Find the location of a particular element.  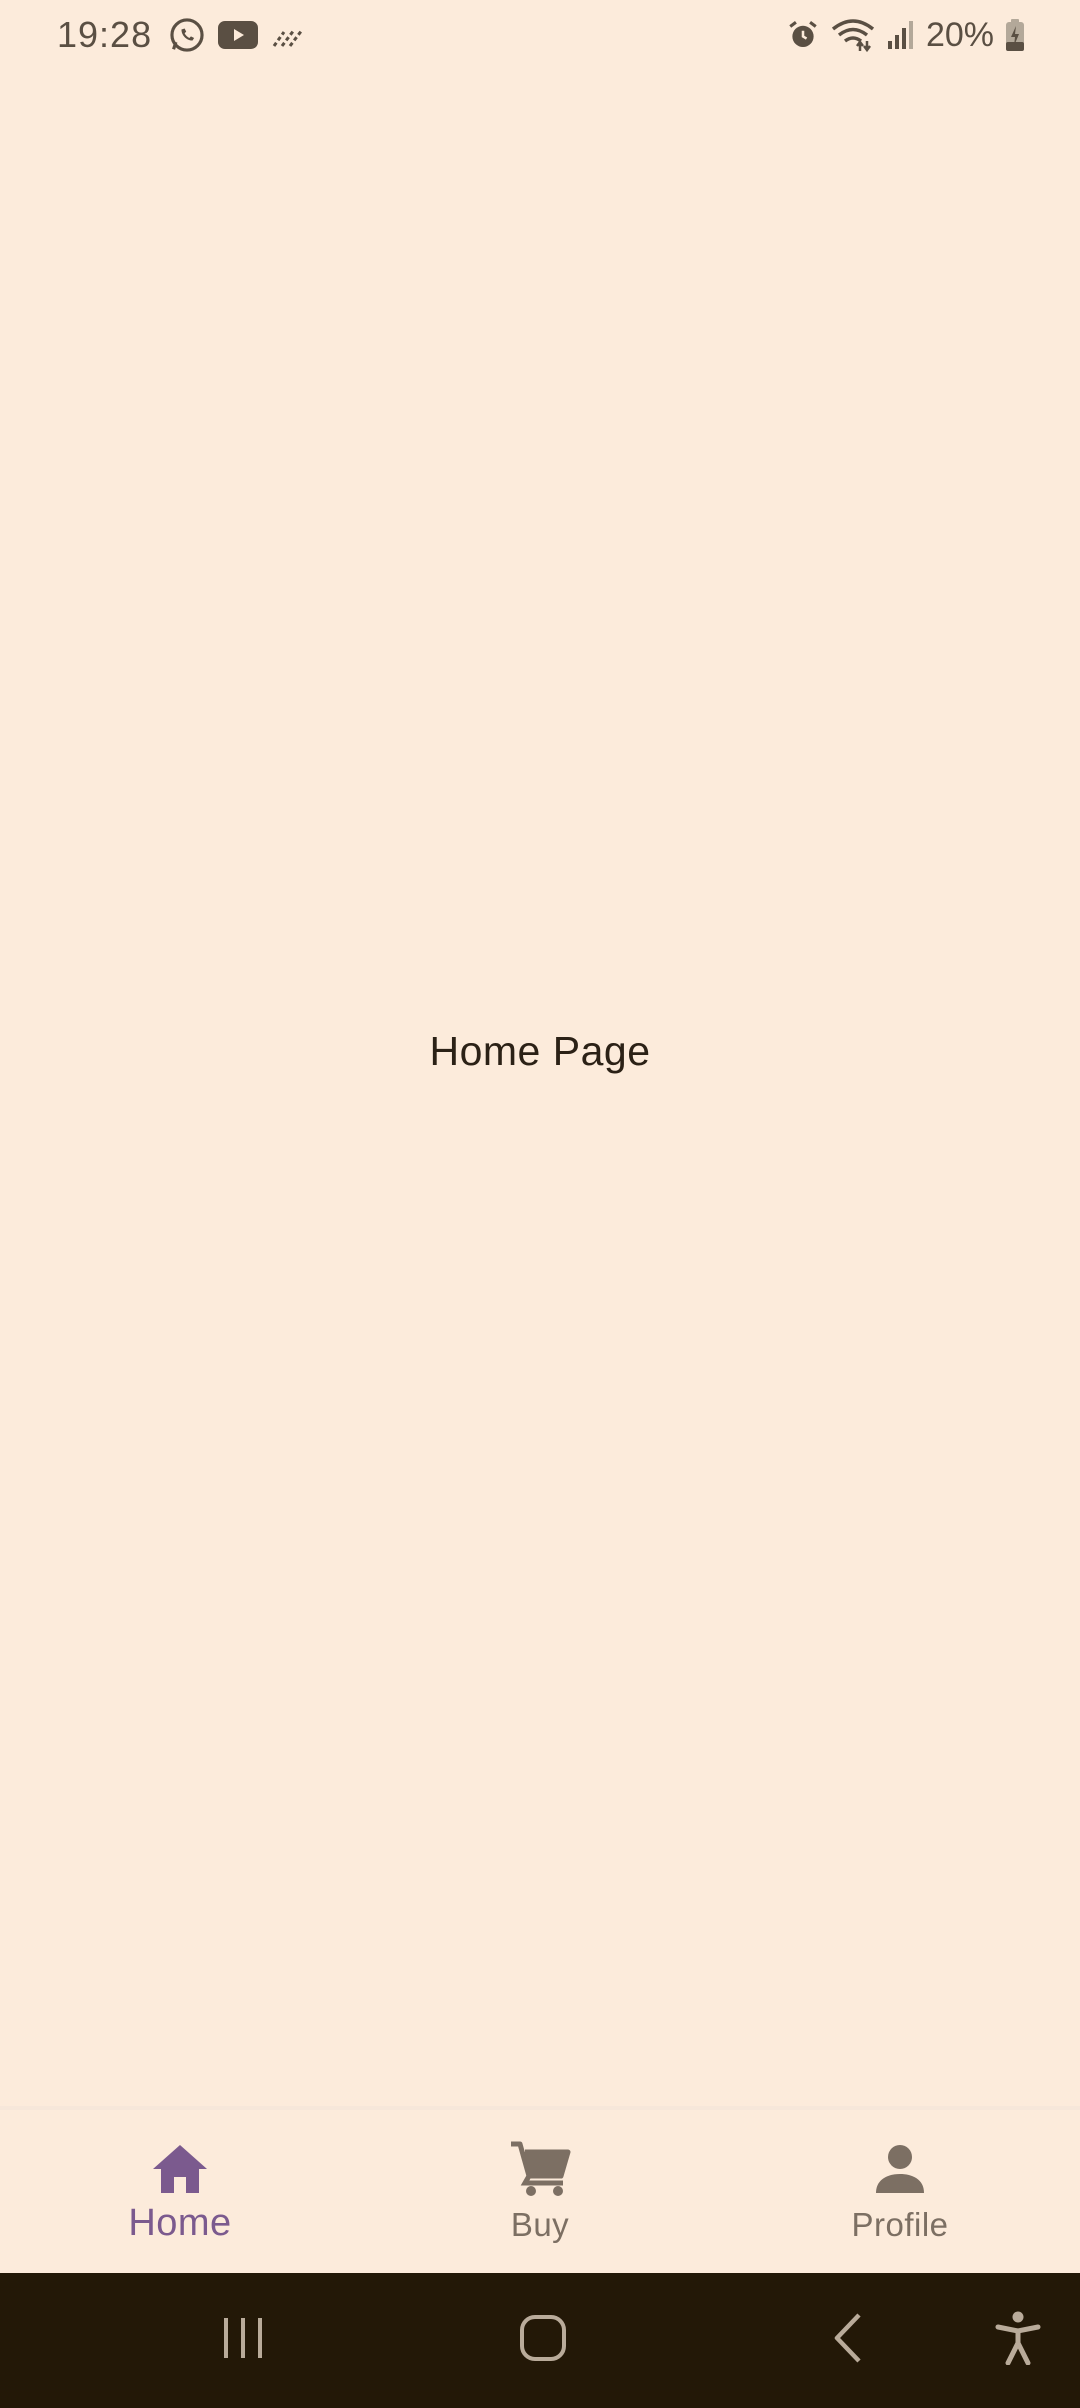

wifi-icon is located at coordinates (853, 35).